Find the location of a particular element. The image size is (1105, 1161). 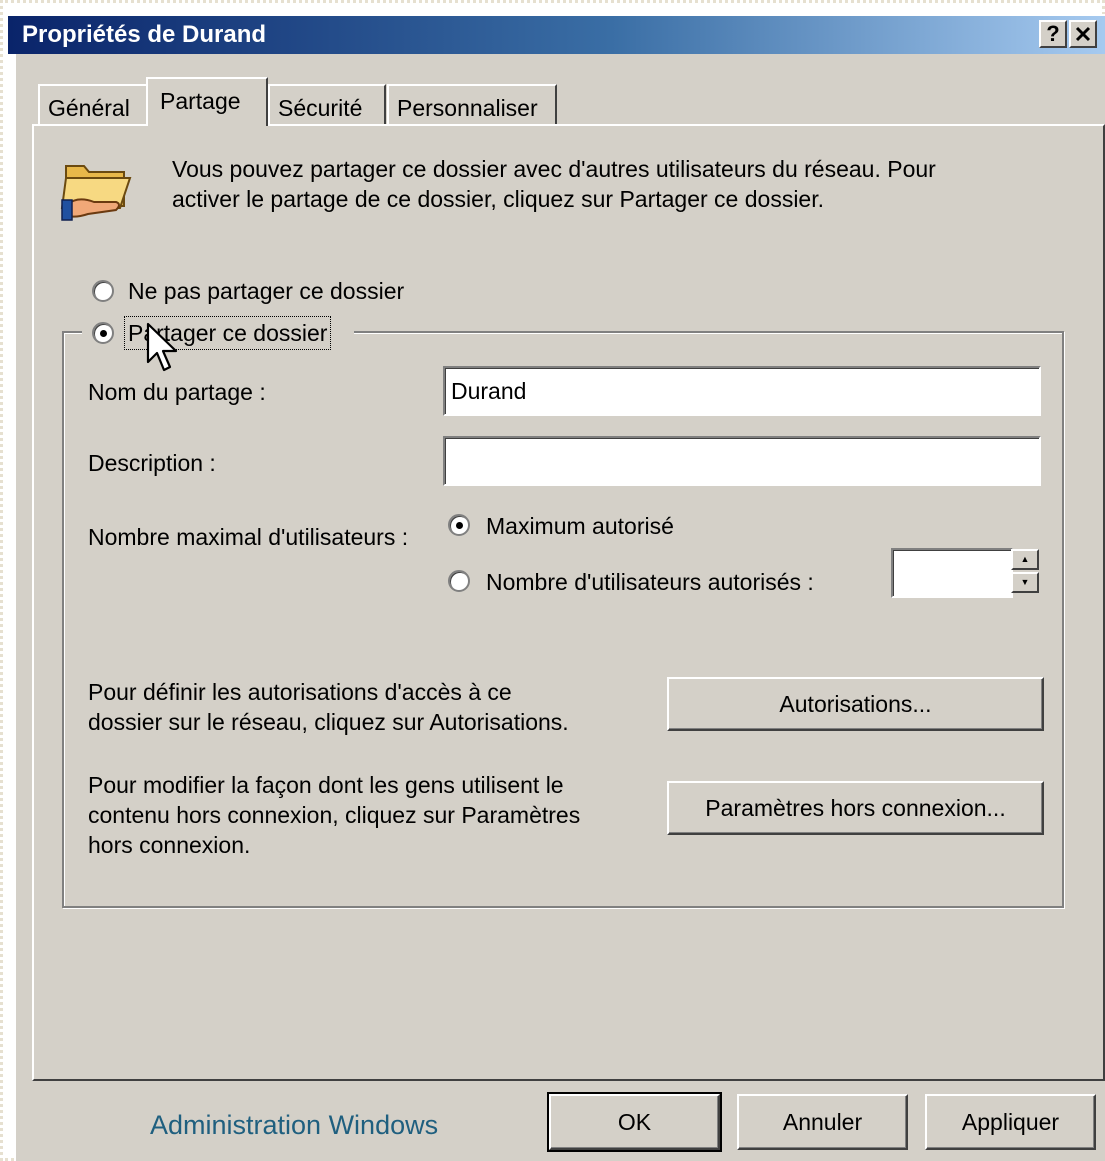

tab-customize: Personnaliser is located at coordinates (472, 104).